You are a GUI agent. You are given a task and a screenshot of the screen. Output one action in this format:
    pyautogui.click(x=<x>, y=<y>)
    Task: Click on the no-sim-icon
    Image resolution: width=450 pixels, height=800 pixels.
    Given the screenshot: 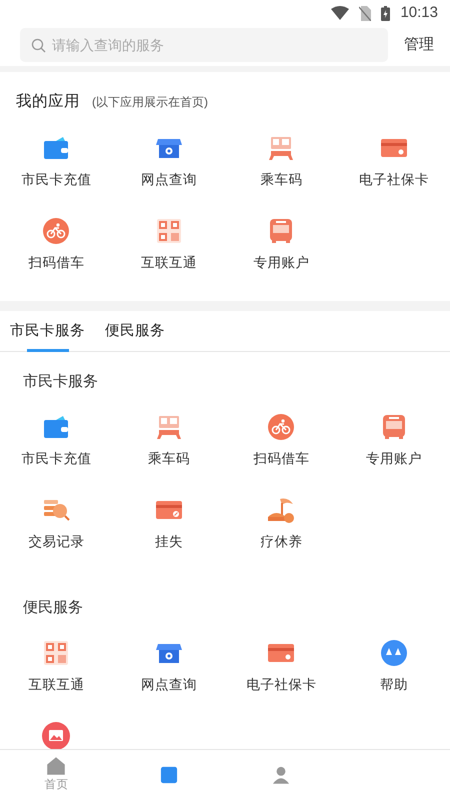 What is the action you would take?
    pyautogui.click(x=365, y=13)
    